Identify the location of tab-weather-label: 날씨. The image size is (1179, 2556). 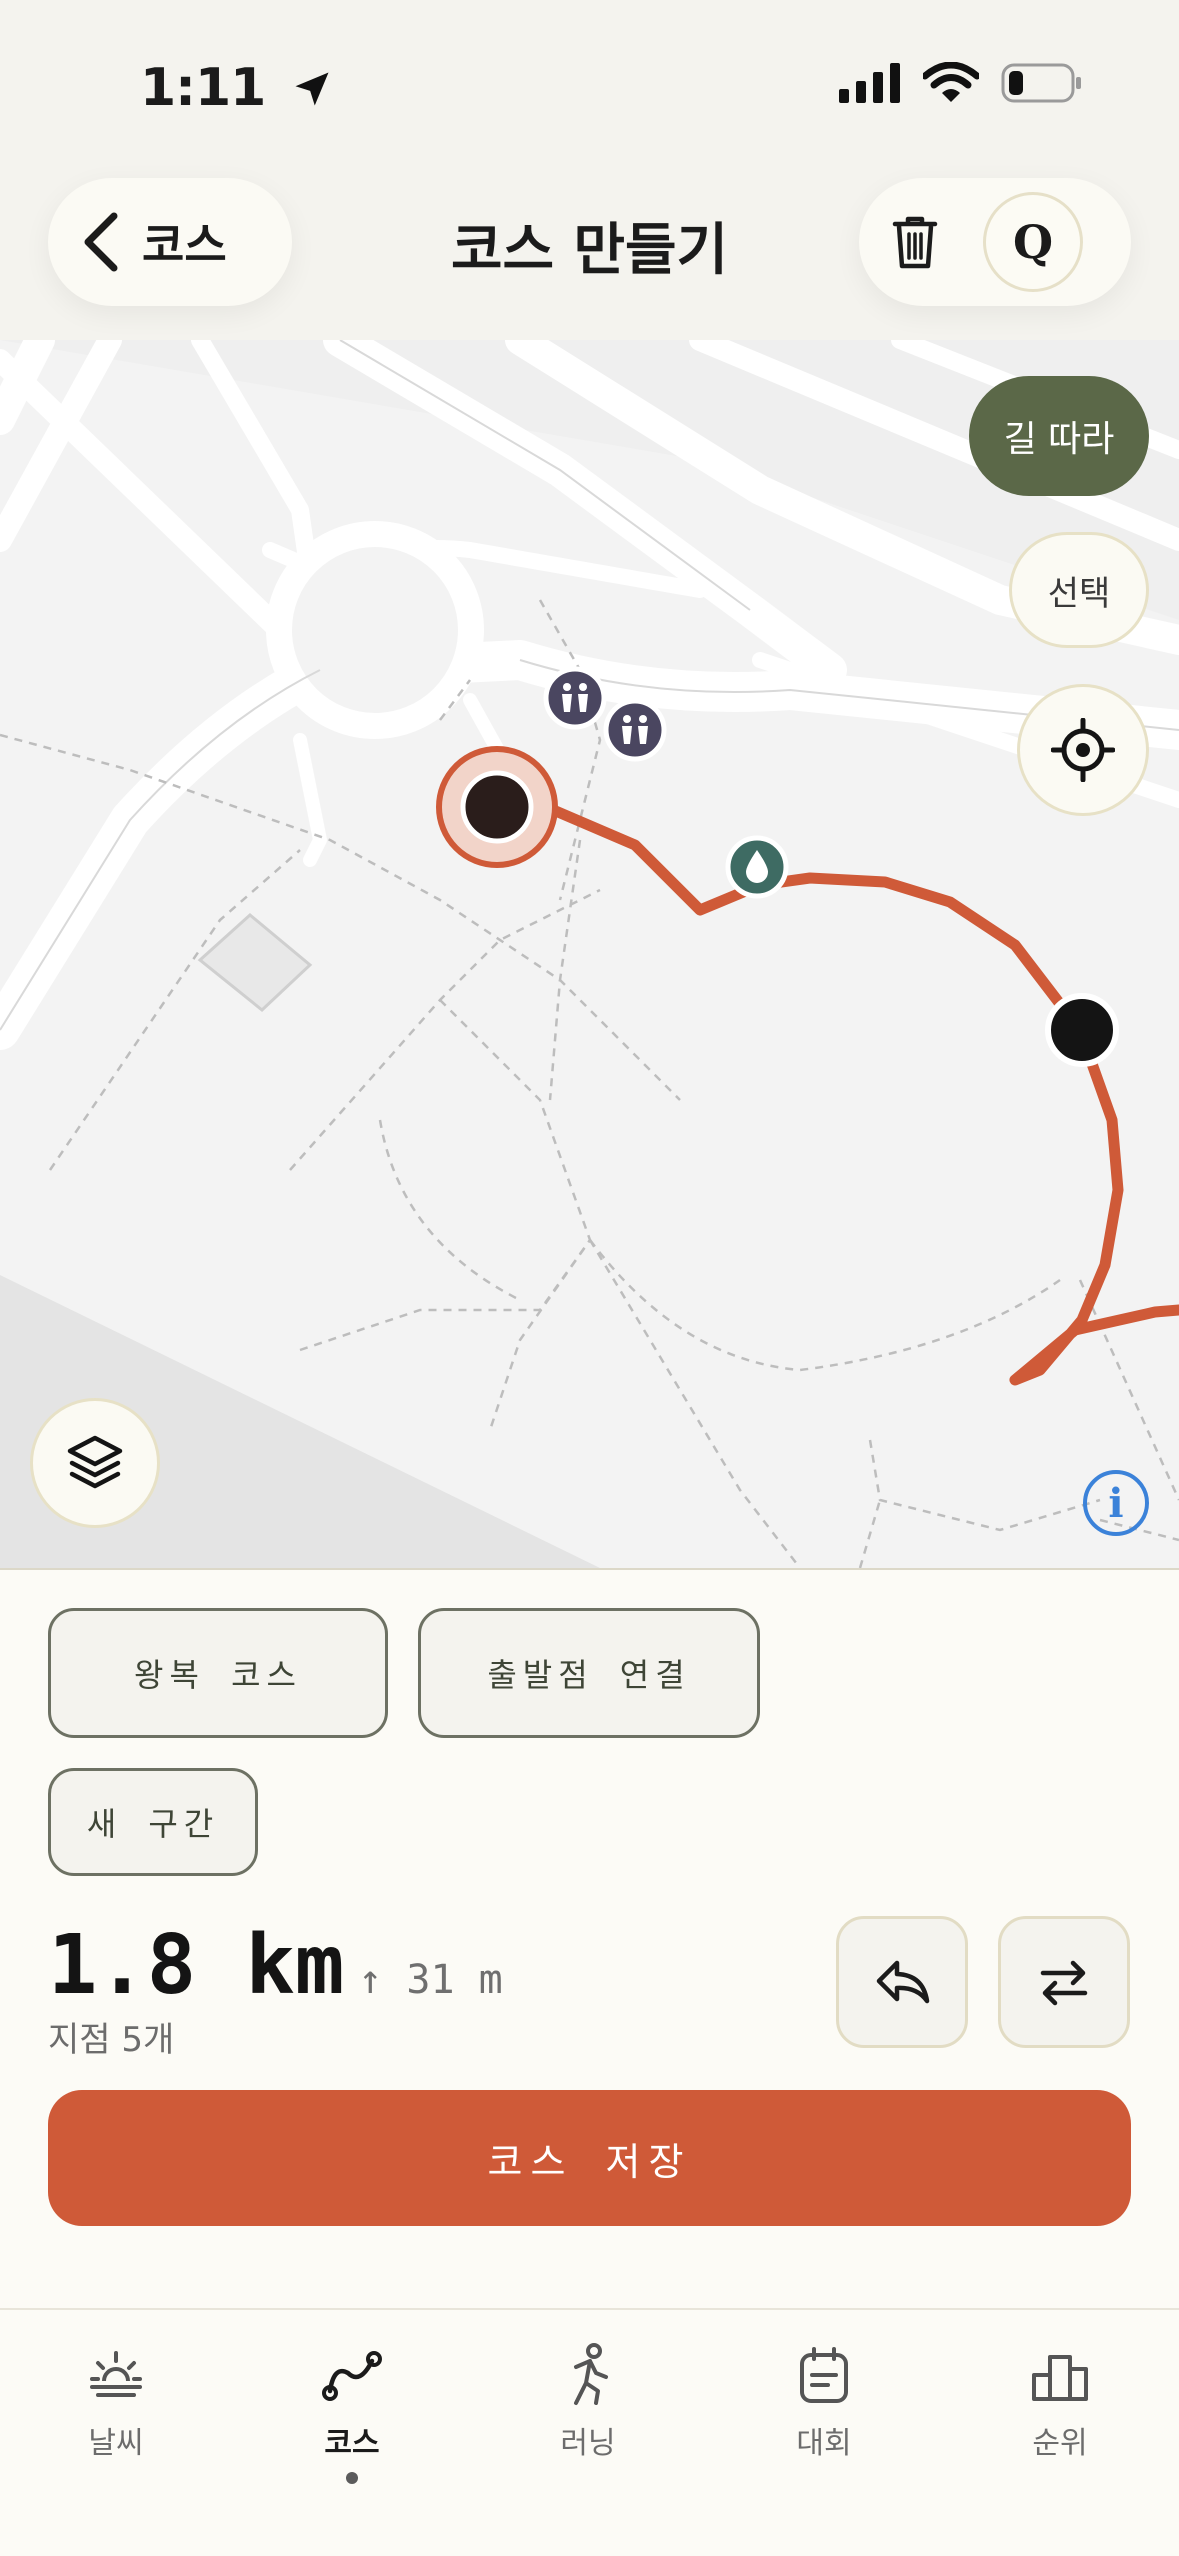
(116, 2443).